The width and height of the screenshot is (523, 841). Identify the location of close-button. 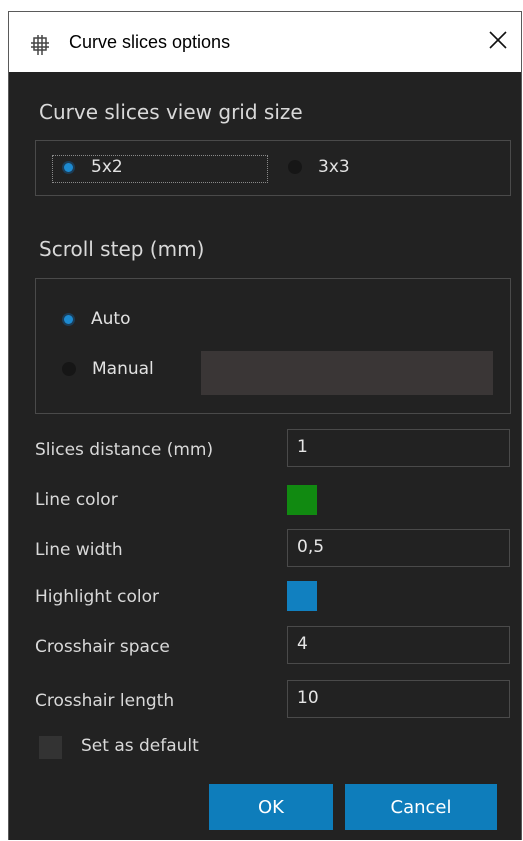
(498, 42).